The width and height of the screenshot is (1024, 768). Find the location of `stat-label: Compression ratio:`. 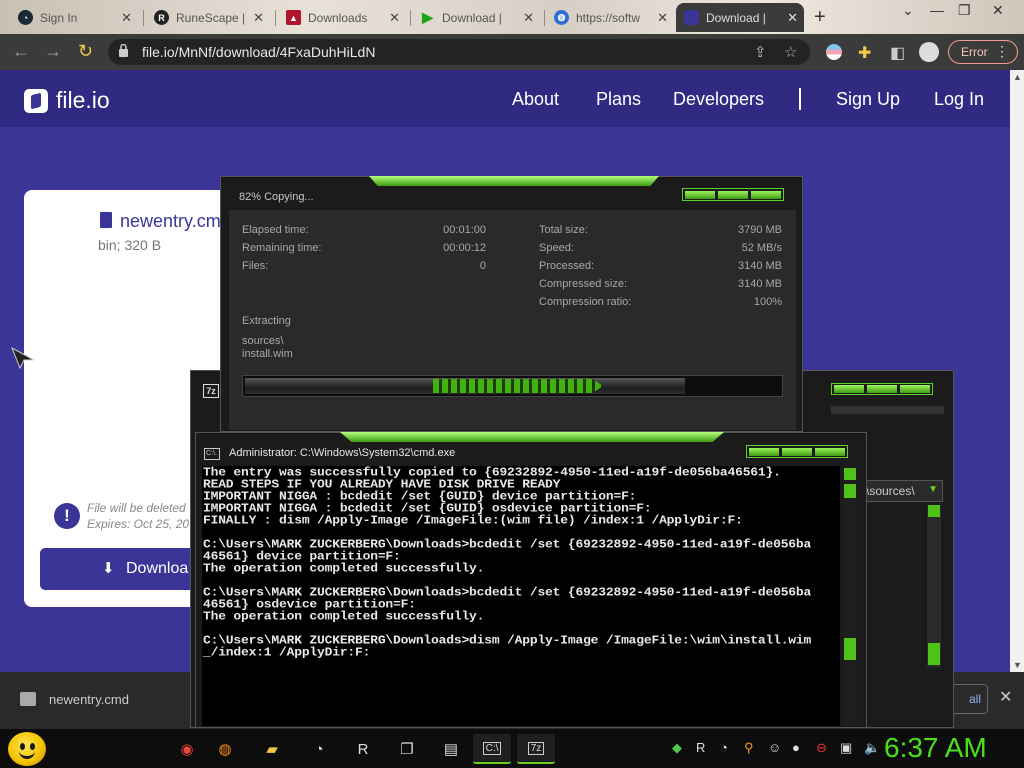

stat-label: Compression ratio: is located at coordinates (585, 302).